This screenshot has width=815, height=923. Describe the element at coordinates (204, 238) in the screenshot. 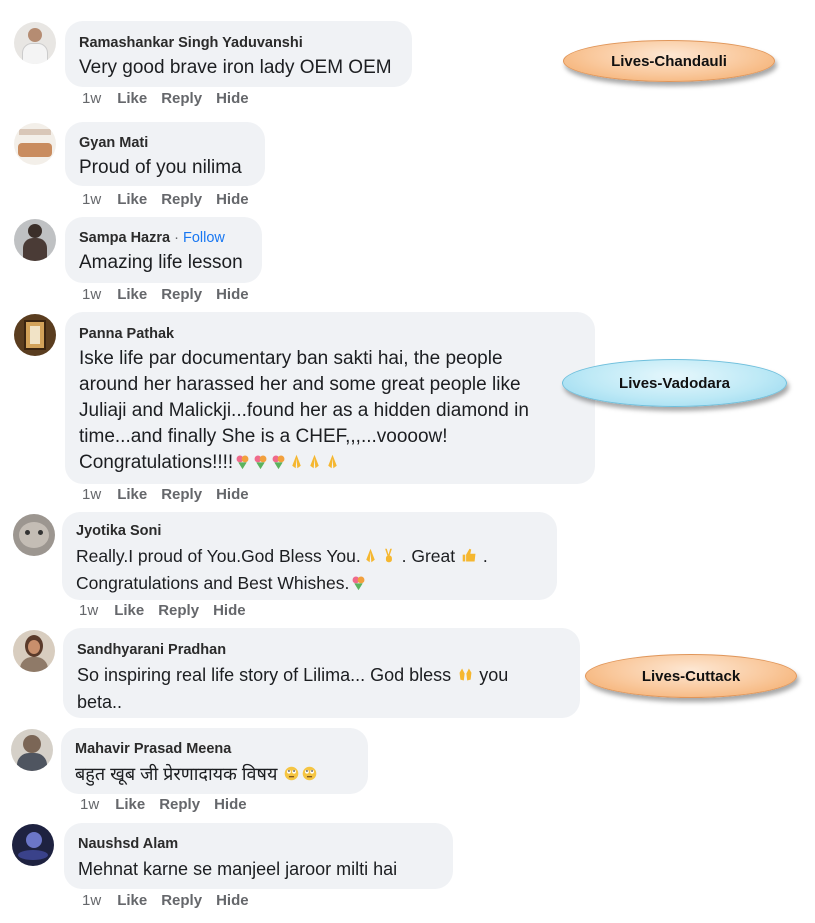

I see `follow-link: Follow` at that location.